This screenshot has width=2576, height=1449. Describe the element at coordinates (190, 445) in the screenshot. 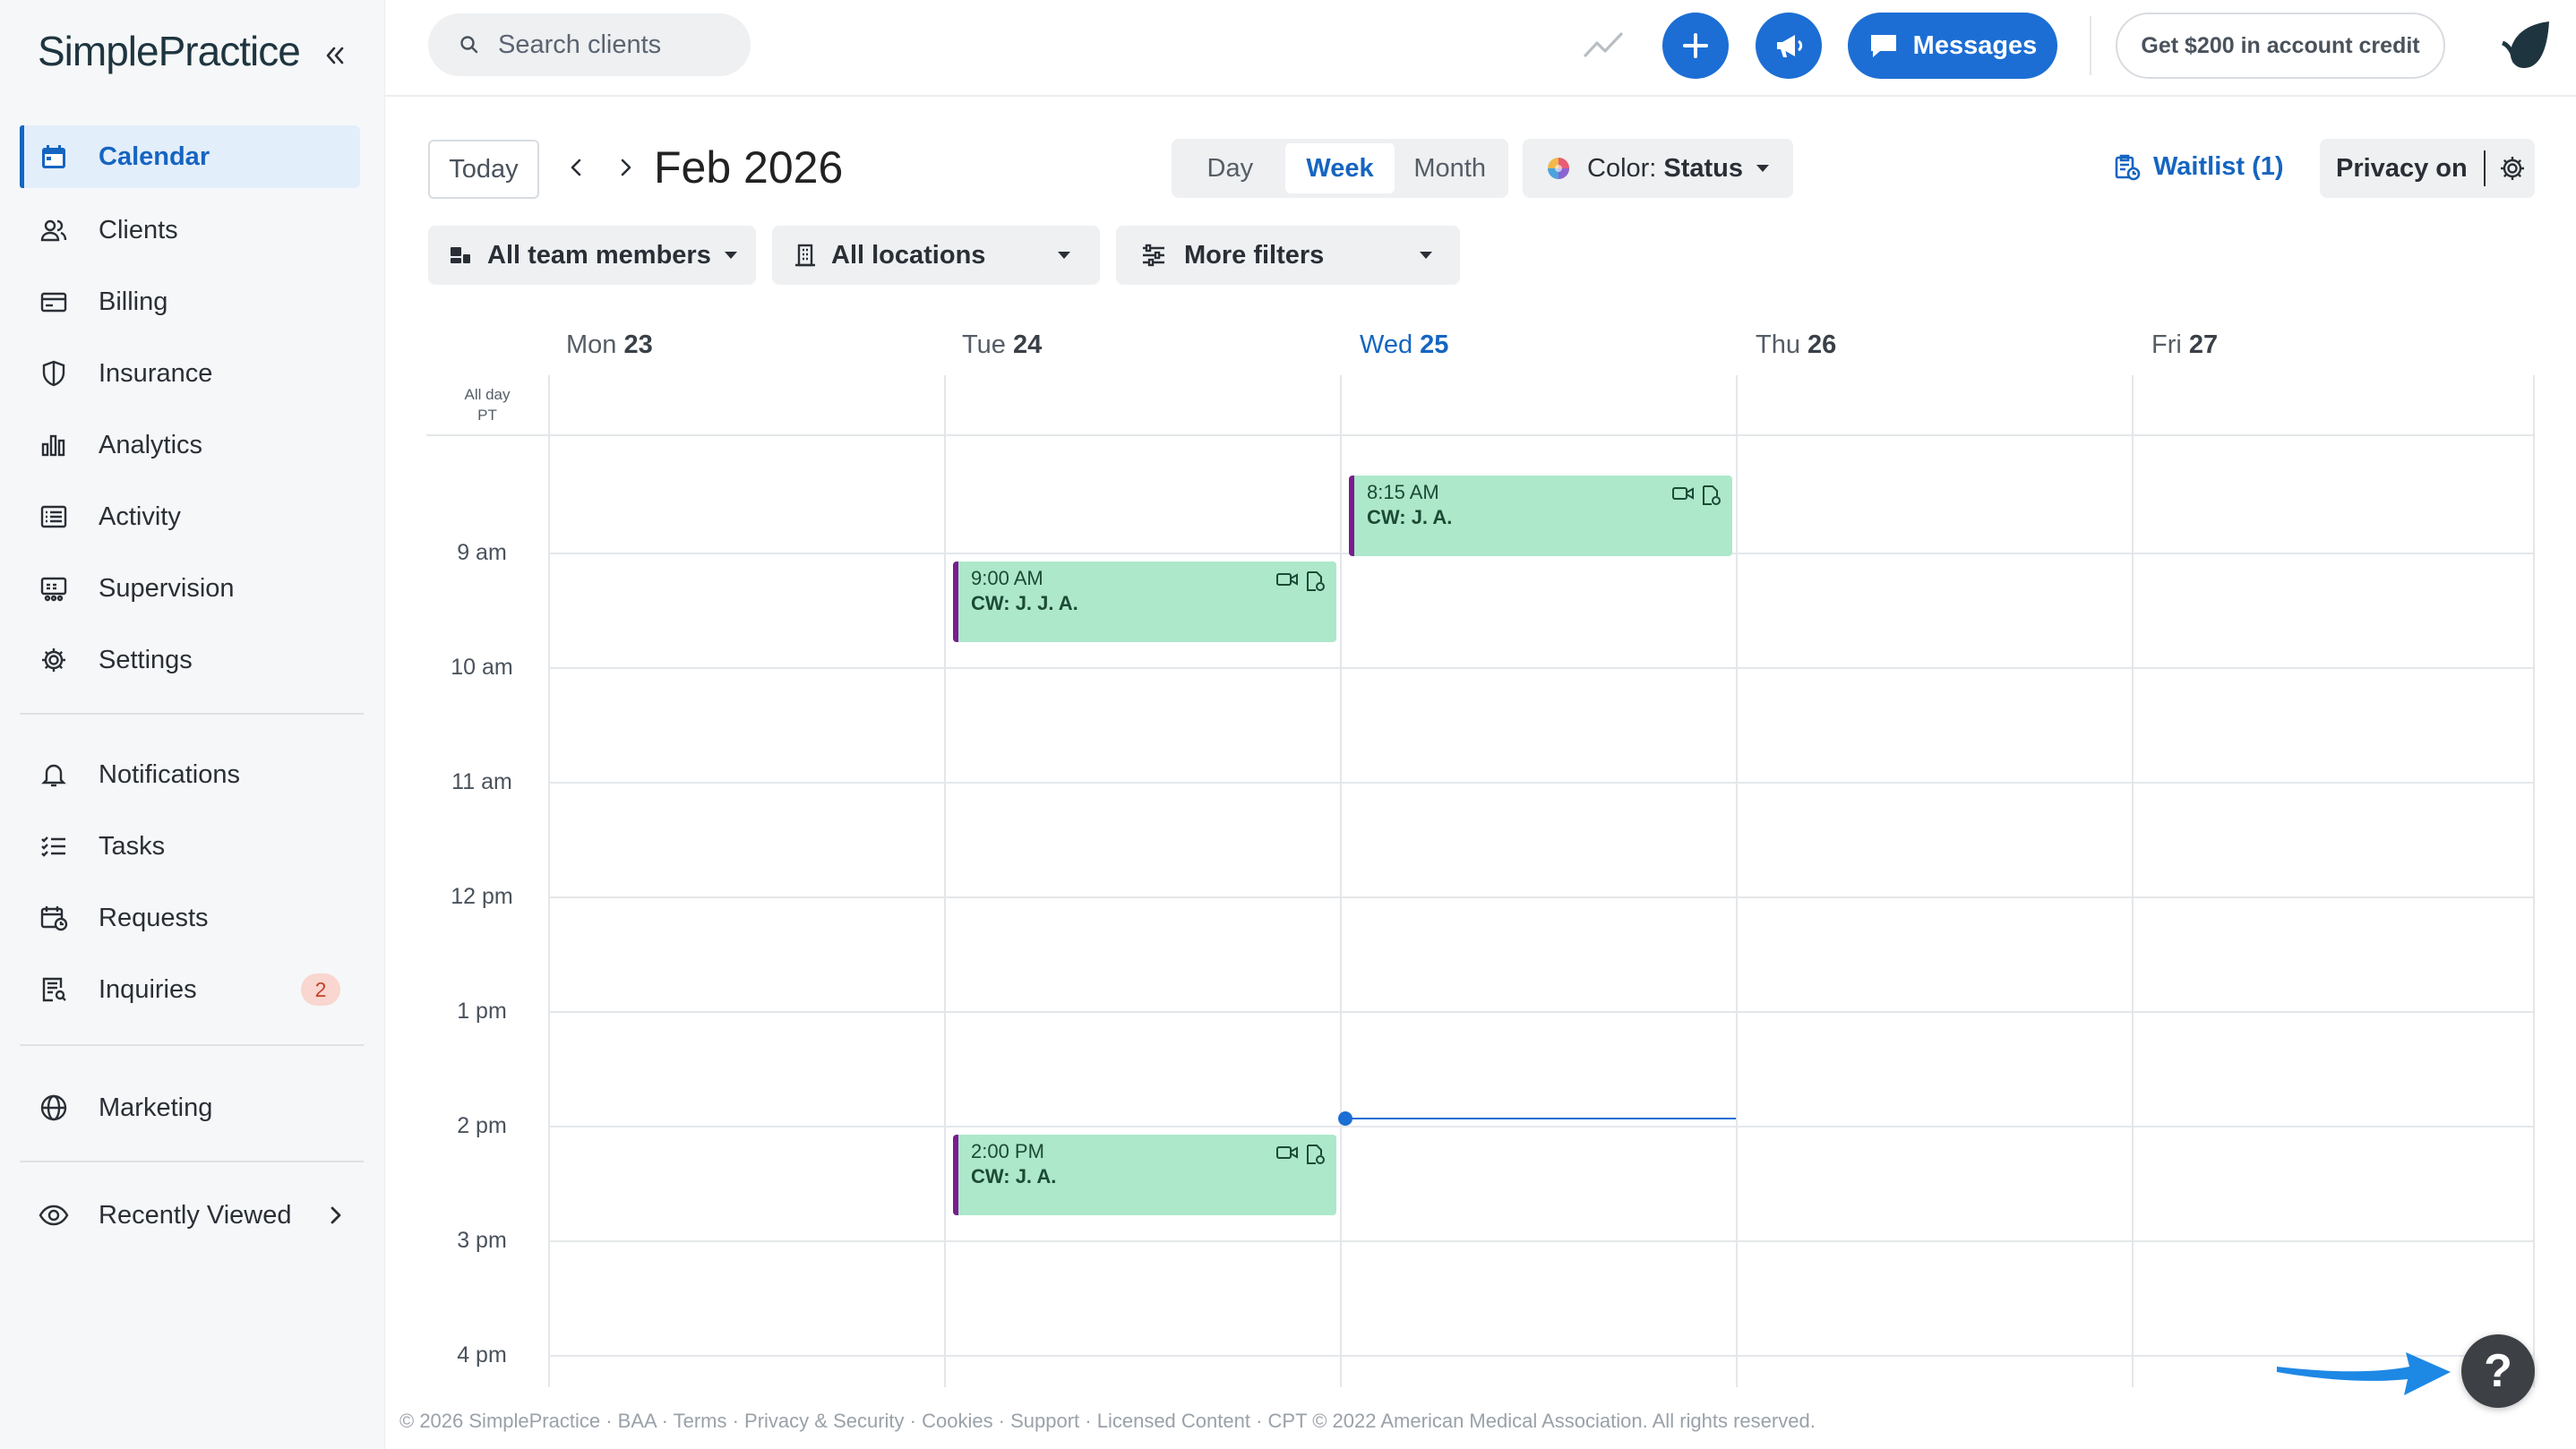

I see `sidebar-item-analytics: Analytics` at that location.